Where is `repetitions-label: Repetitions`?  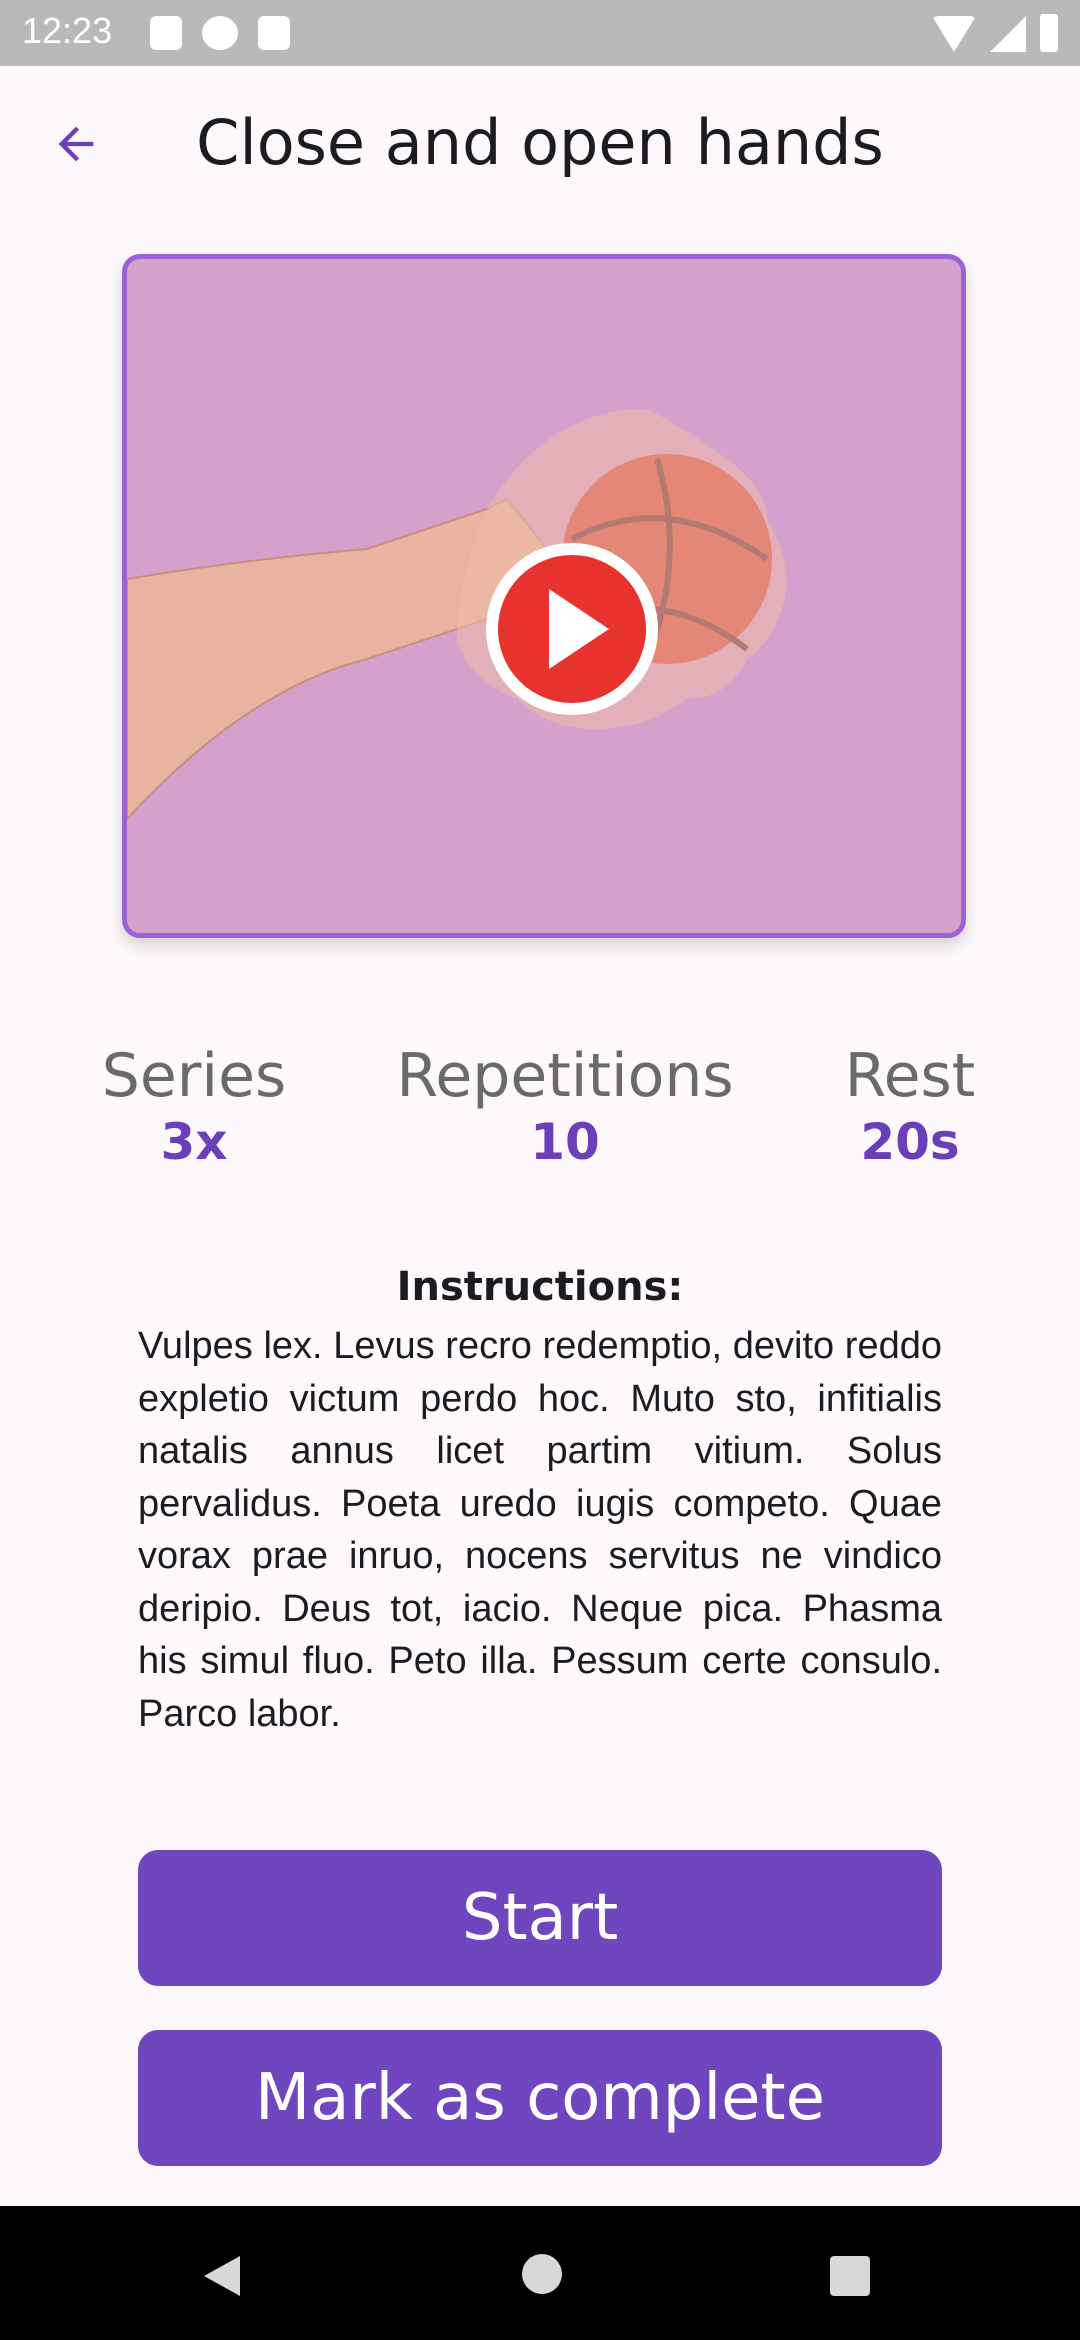 repetitions-label: Repetitions is located at coordinates (565, 1076).